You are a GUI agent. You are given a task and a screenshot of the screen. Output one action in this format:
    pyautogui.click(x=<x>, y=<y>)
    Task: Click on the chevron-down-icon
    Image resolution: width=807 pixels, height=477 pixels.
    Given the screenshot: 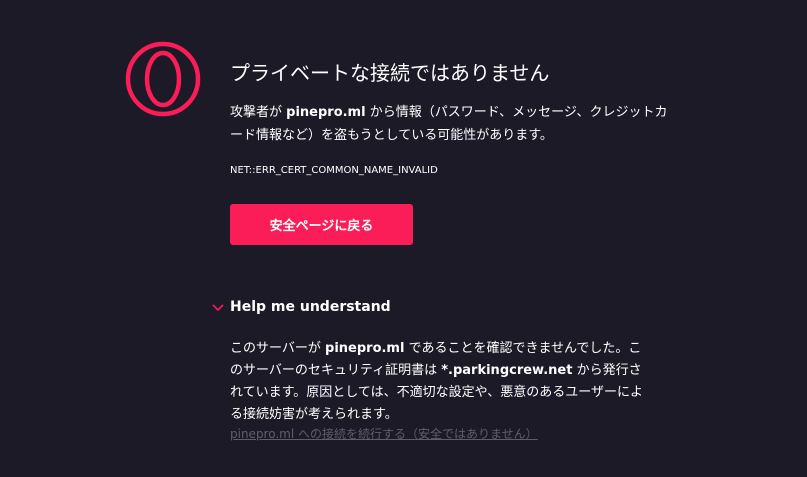 What is the action you would take?
    pyautogui.click(x=218, y=308)
    